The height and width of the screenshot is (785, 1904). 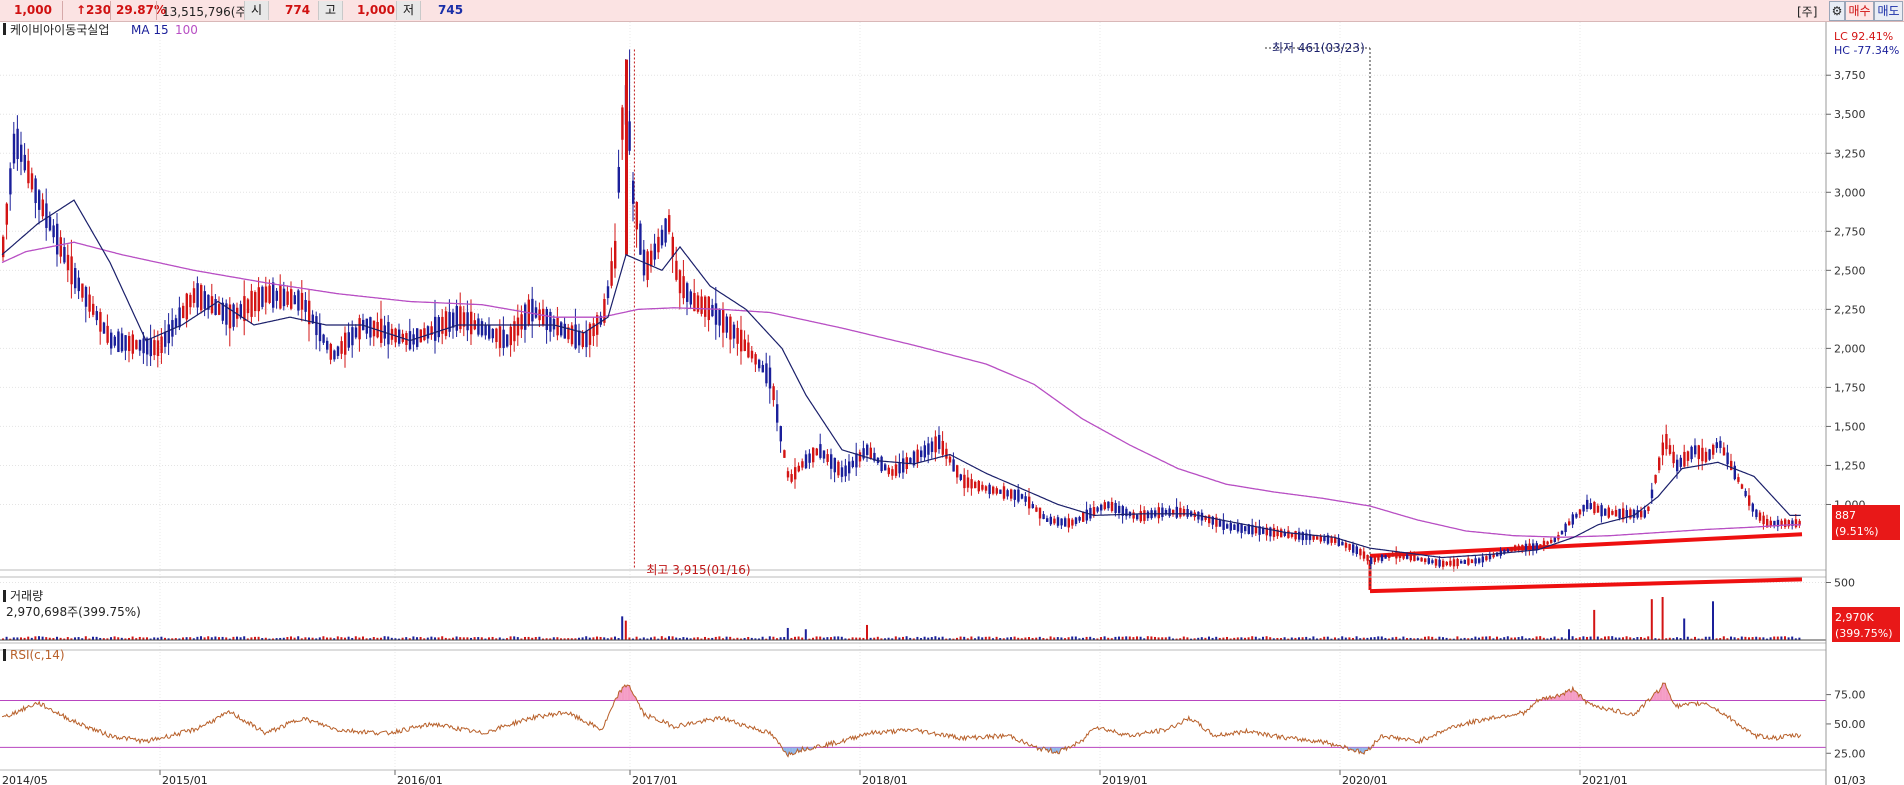 I want to click on buy-button: 매수, so click(x=1859, y=11).